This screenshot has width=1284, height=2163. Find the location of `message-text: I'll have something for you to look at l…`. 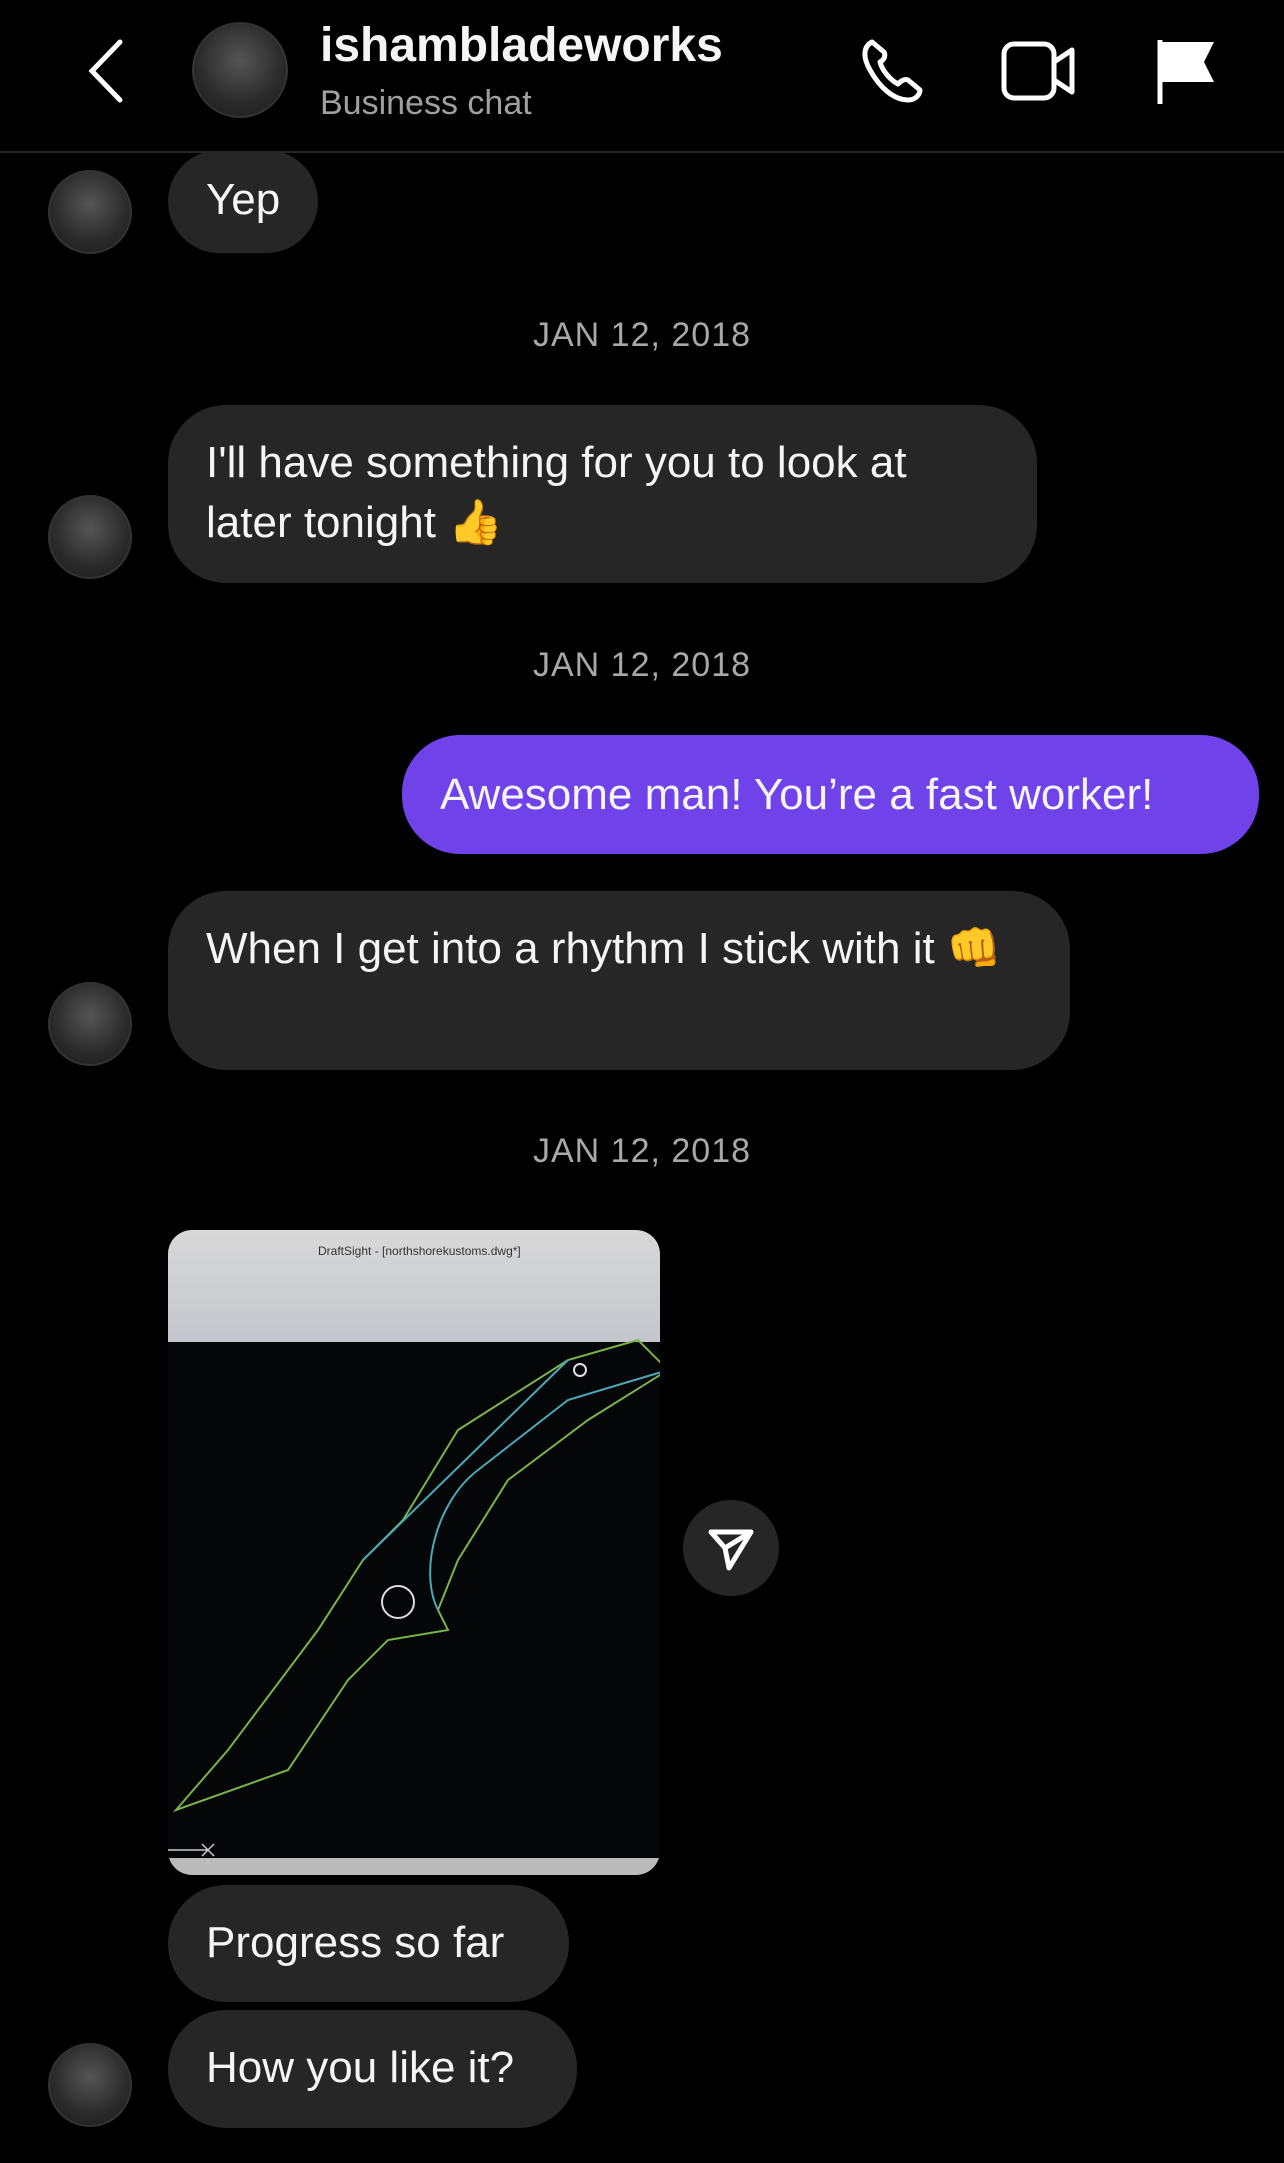

message-text: I'll have something for you to look at l… is located at coordinates (556, 492).